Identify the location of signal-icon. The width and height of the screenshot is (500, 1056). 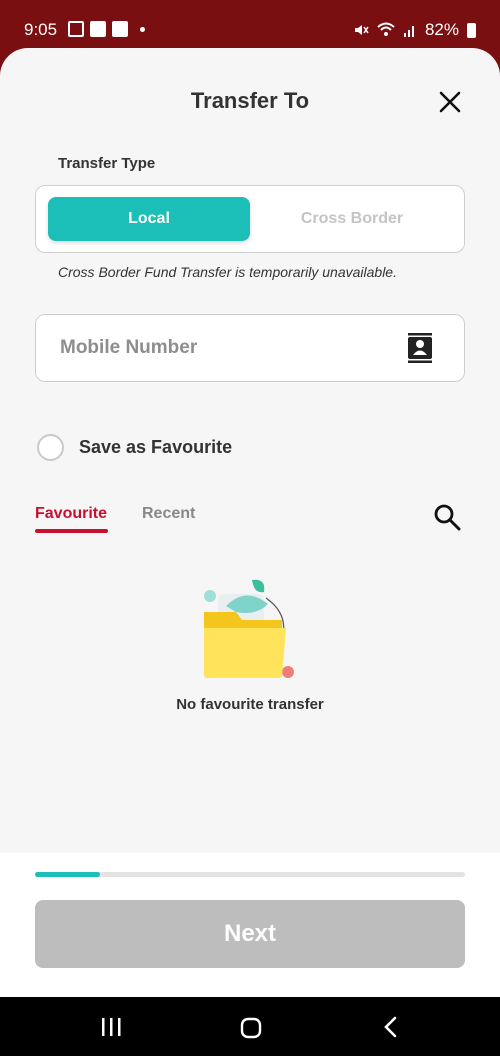
(408, 31).